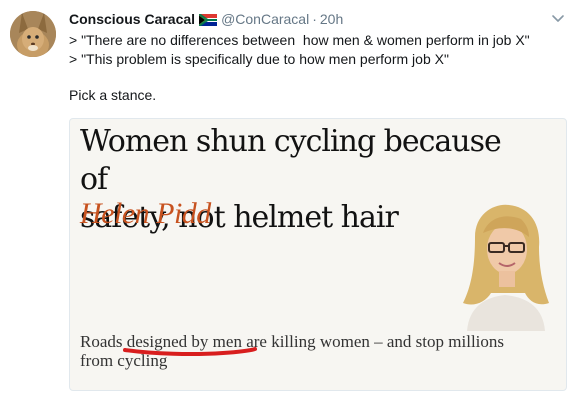 The height and width of the screenshot is (405, 579). What do you see at coordinates (132, 19) in the screenshot?
I see `display-name: Conscious Caracal` at bounding box center [132, 19].